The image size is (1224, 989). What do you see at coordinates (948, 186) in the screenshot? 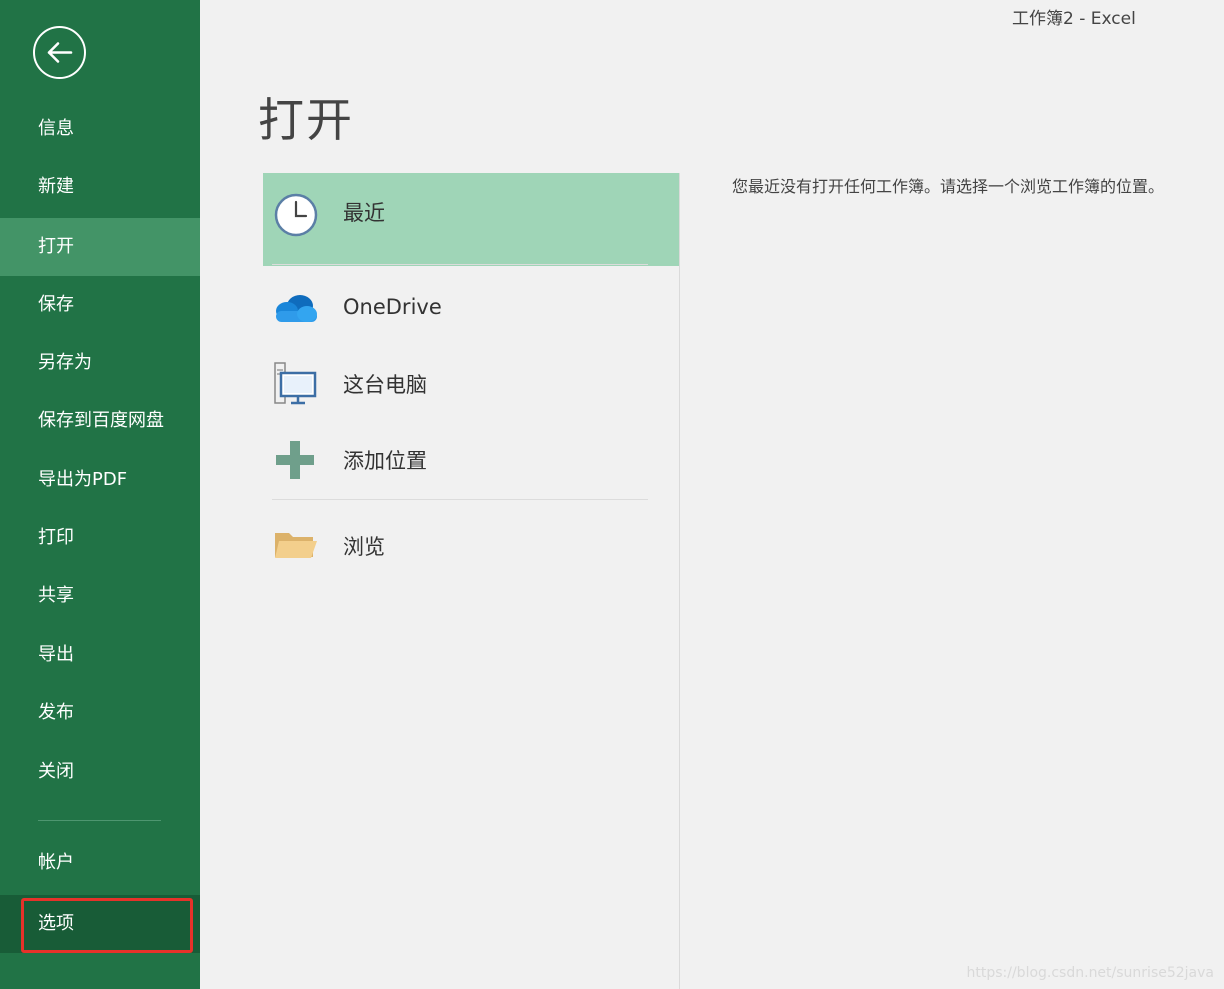
I see `empty-recent-message: 您最近没有打开任何工作簿。请选择一个浏览工作簿的位置。` at bounding box center [948, 186].